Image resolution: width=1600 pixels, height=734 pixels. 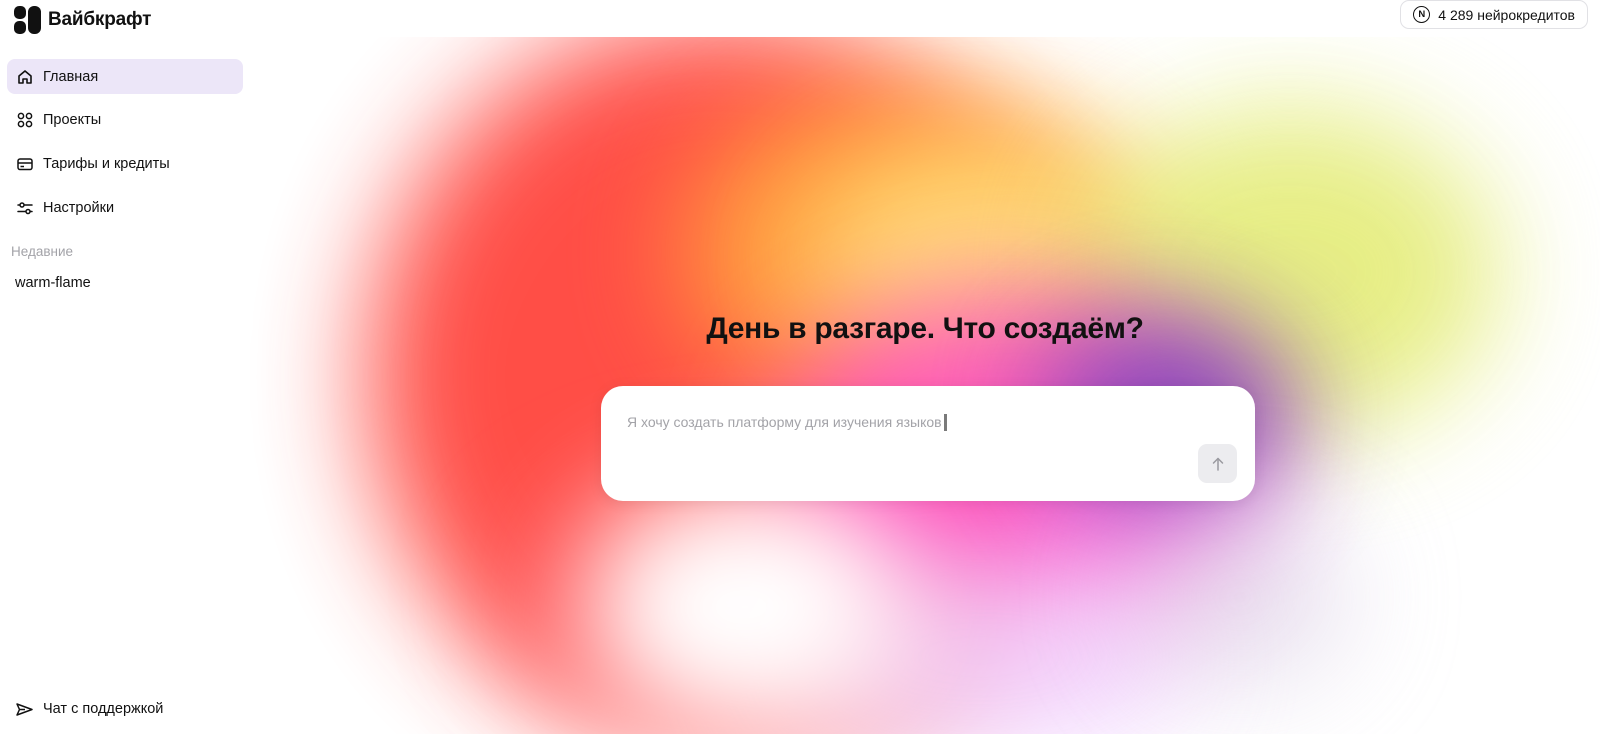 I want to click on credit-card-icon, so click(x=25, y=164).